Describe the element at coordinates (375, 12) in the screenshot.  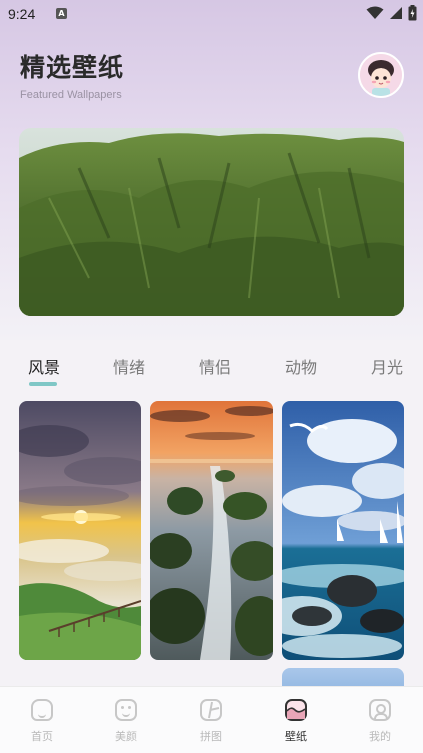
I see `wifi-icon` at that location.